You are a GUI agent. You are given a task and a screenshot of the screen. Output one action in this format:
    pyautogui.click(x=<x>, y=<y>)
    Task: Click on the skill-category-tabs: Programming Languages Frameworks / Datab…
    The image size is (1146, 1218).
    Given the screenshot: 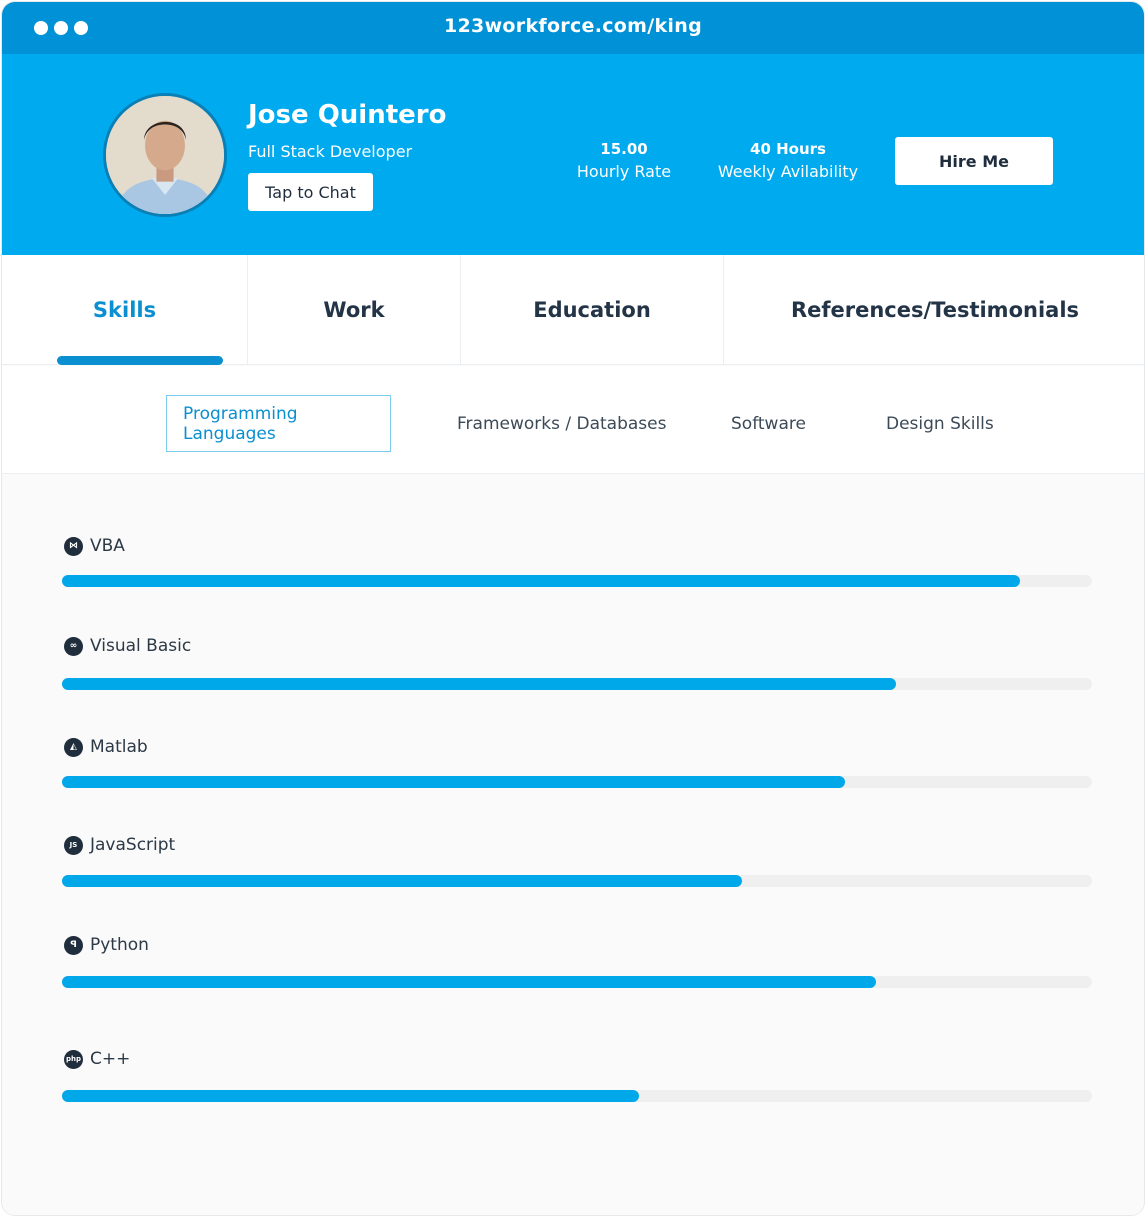 What is the action you would take?
    pyautogui.click(x=573, y=420)
    